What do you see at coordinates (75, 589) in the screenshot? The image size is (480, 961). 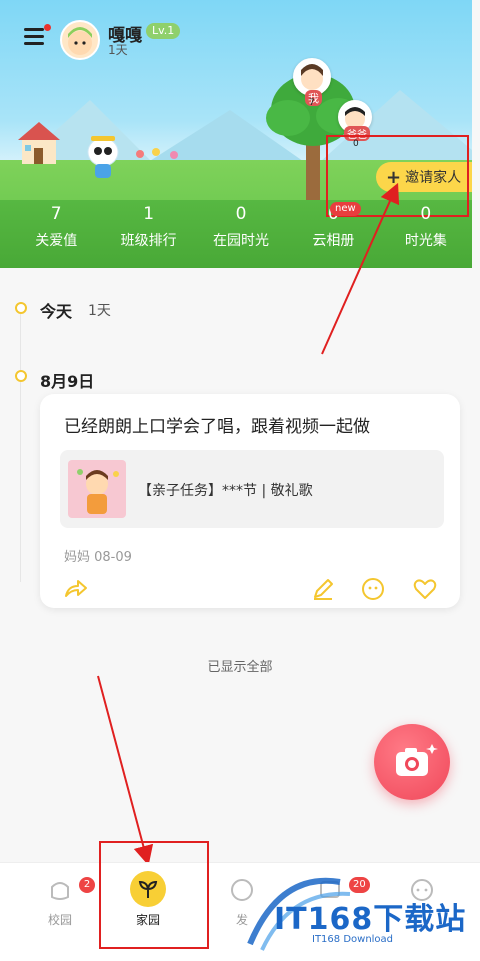 I see `share-icon` at bounding box center [75, 589].